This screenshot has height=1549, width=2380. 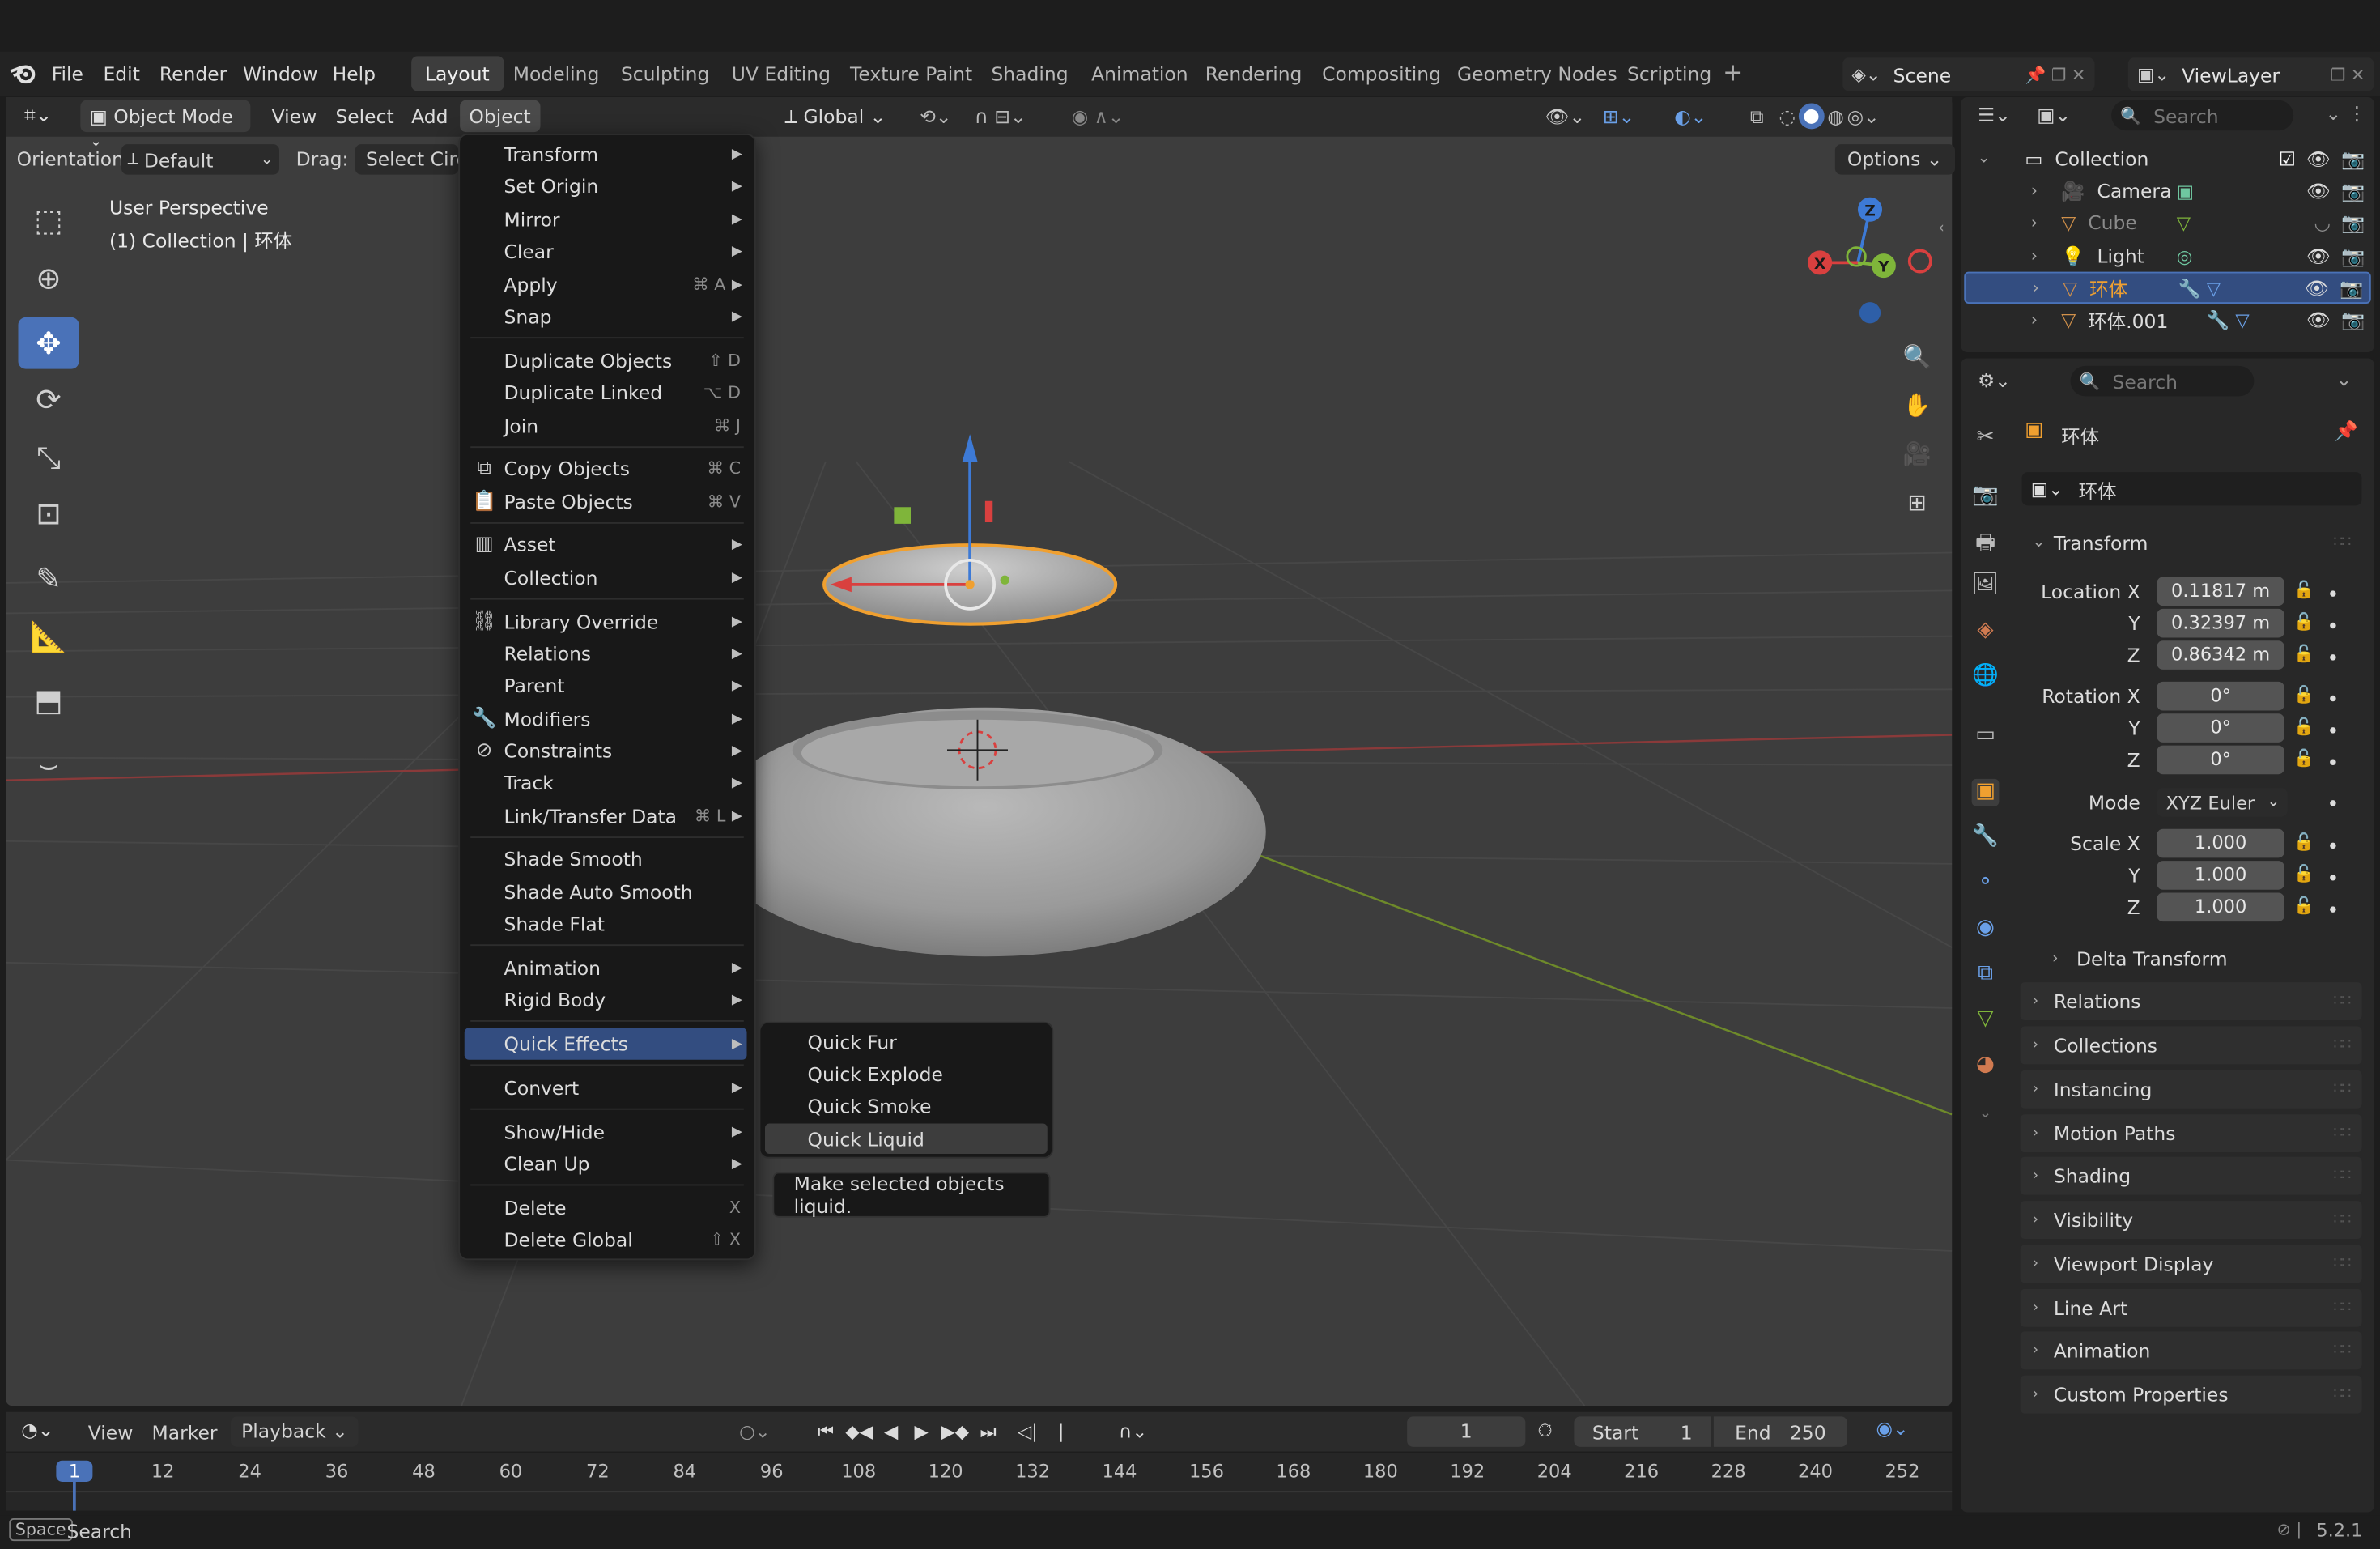 What do you see at coordinates (1986, 1020) in the screenshot?
I see `data-tab-icon: ▽` at bounding box center [1986, 1020].